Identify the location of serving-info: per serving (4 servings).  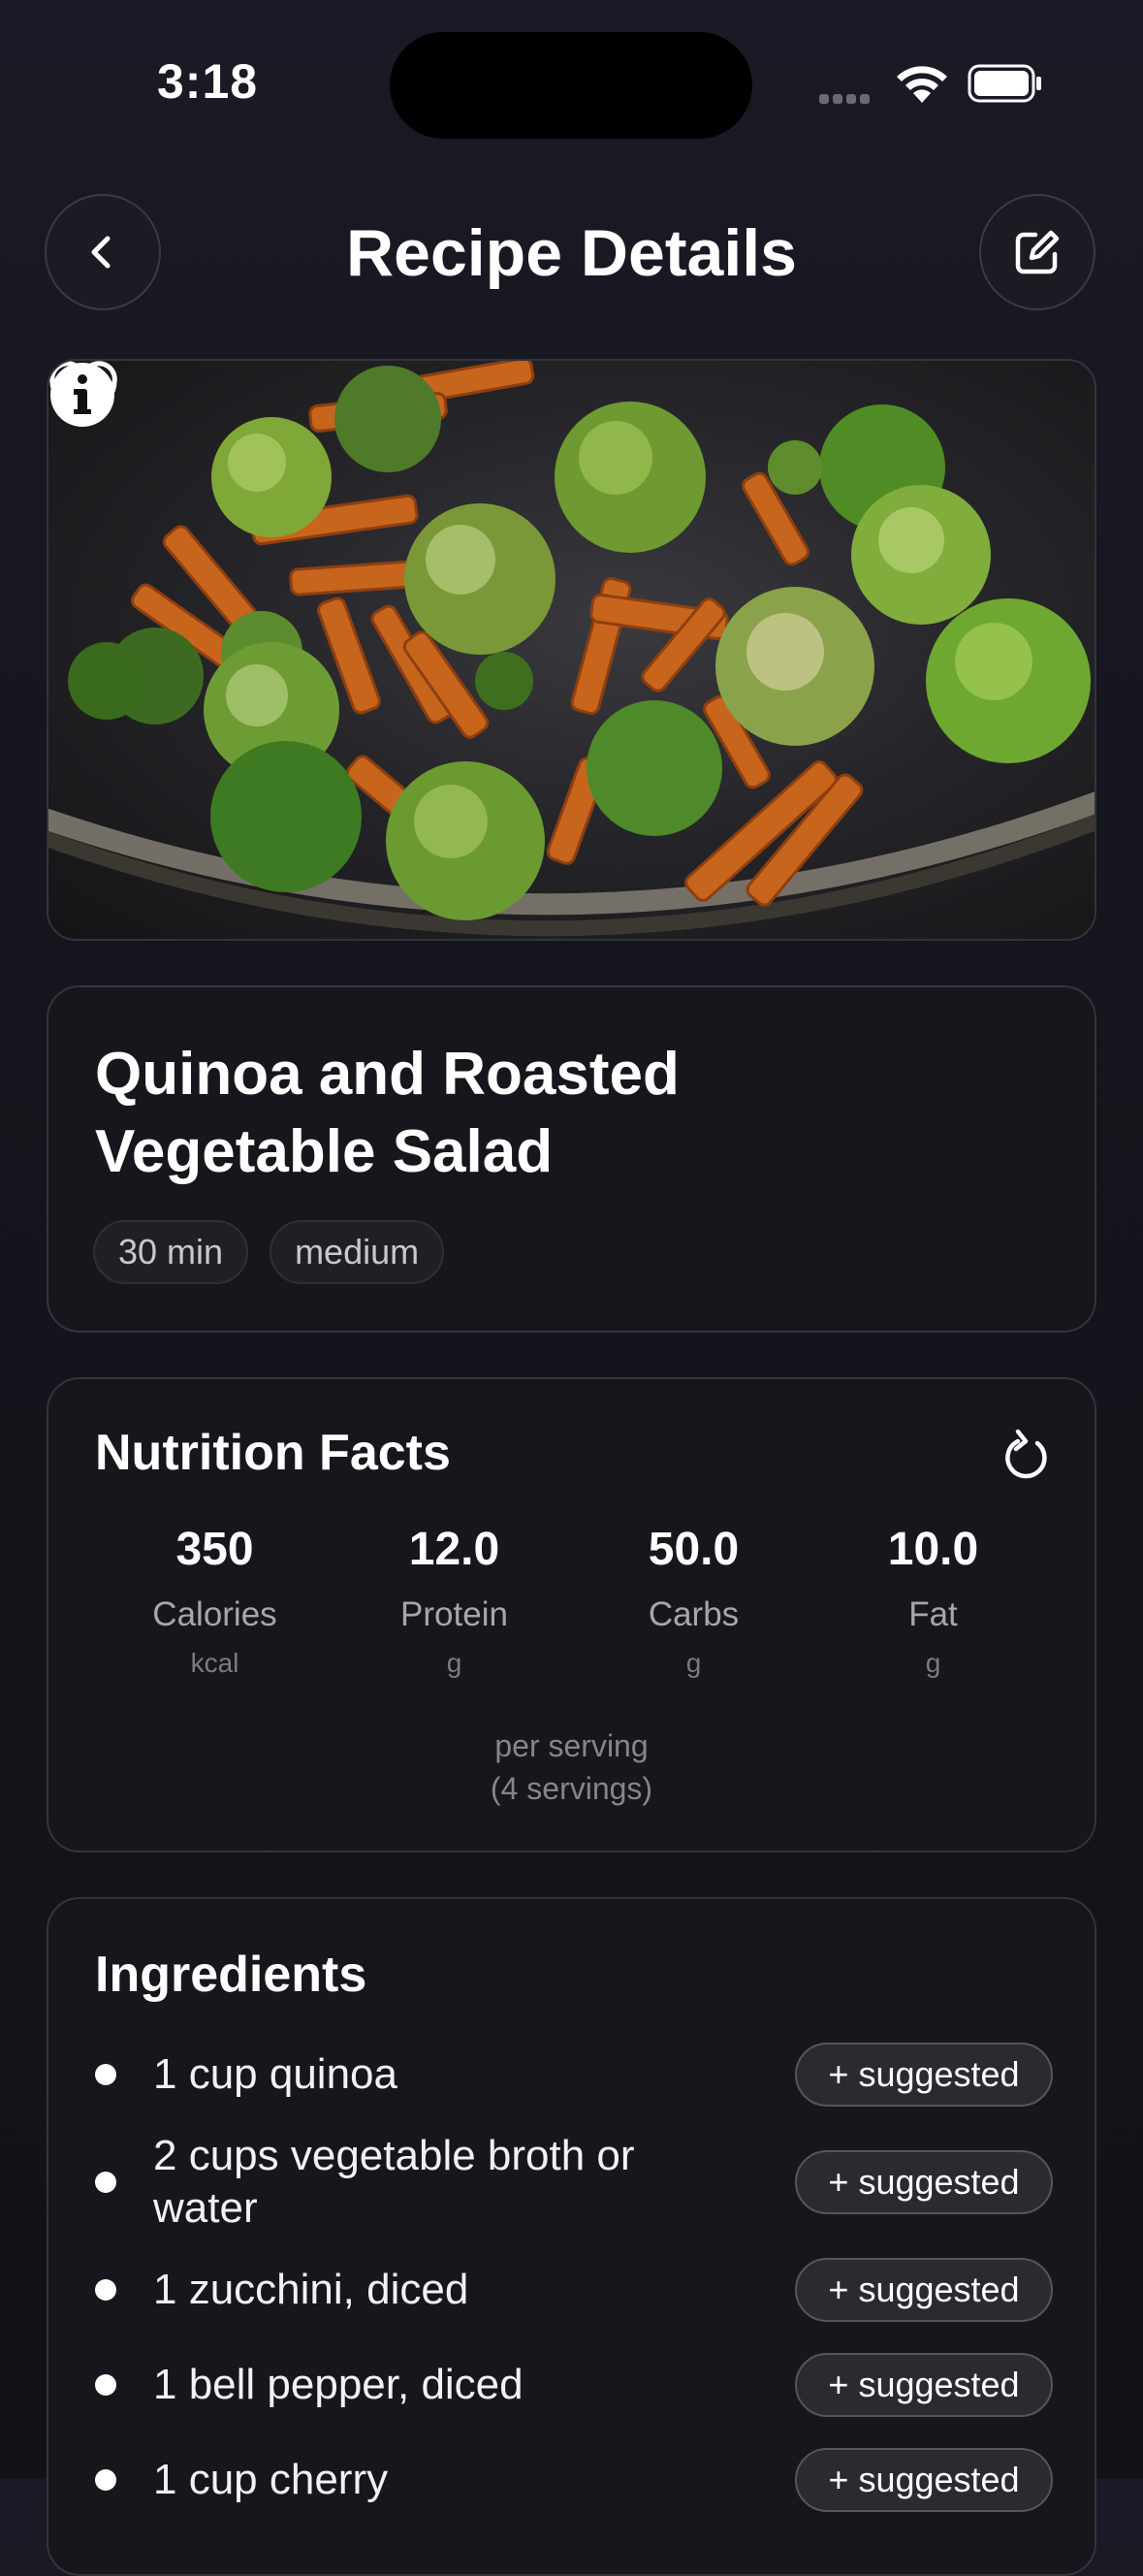
(571, 1767).